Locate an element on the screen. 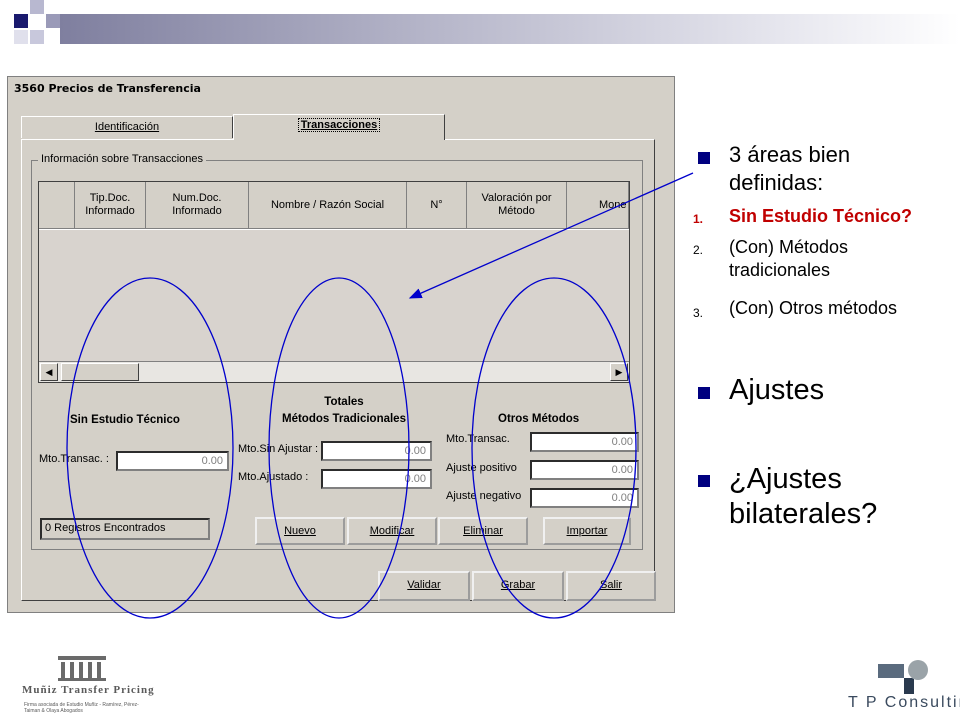  bullet-ajustes: Ajustes is located at coordinates (777, 390).